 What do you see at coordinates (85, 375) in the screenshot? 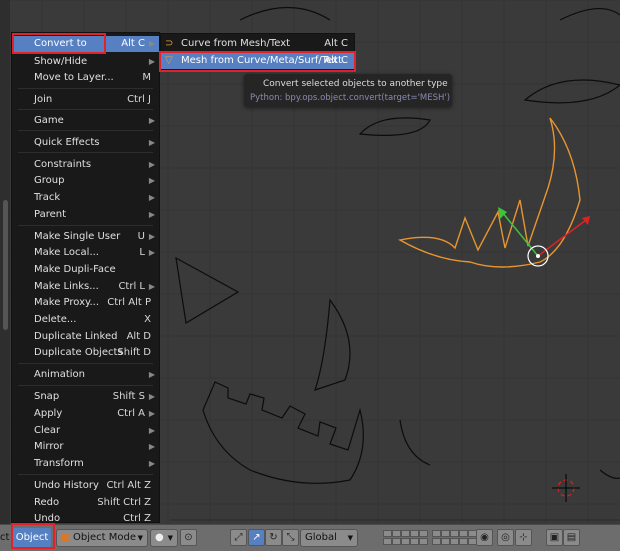
I see `menu-item-animation: Animation ▶` at bounding box center [85, 375].